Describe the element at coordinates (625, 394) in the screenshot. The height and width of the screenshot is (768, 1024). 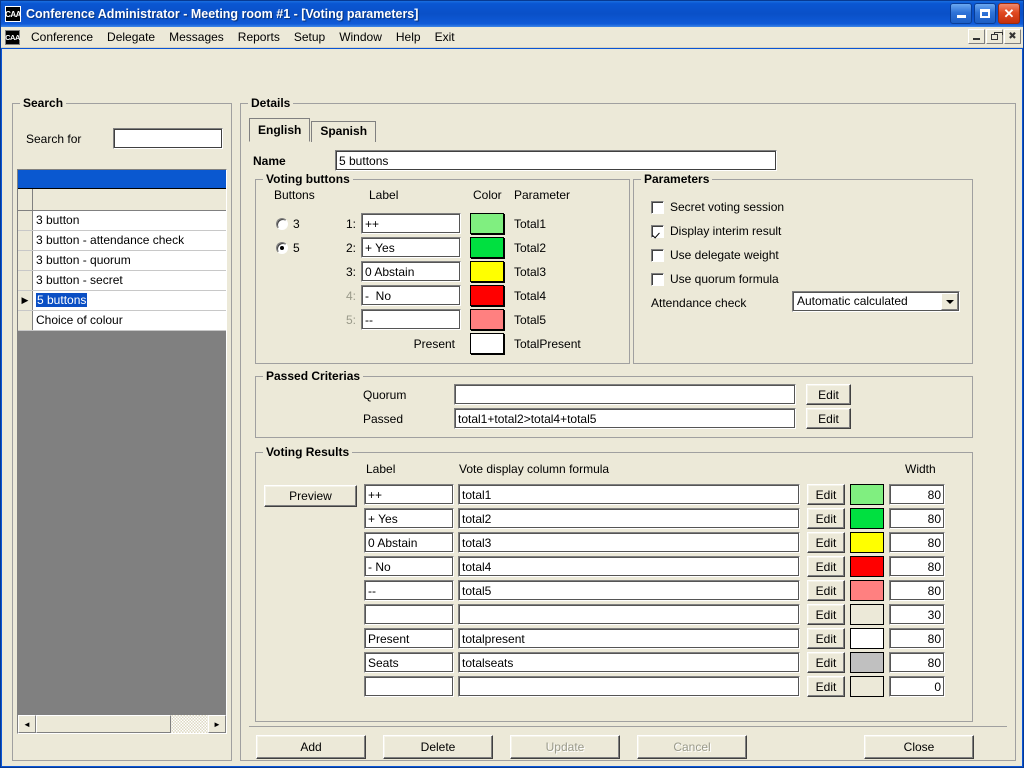
I see `quorum-formula-input` at that location.